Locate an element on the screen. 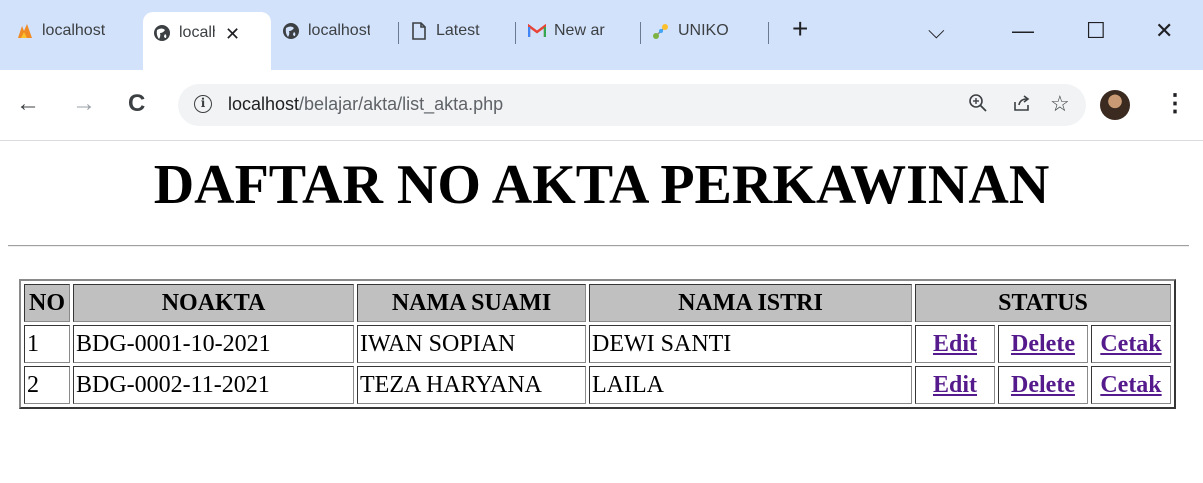 This screenshot has height=483, width=1203. cell-no: 2 is located at coordinates (47, 385).